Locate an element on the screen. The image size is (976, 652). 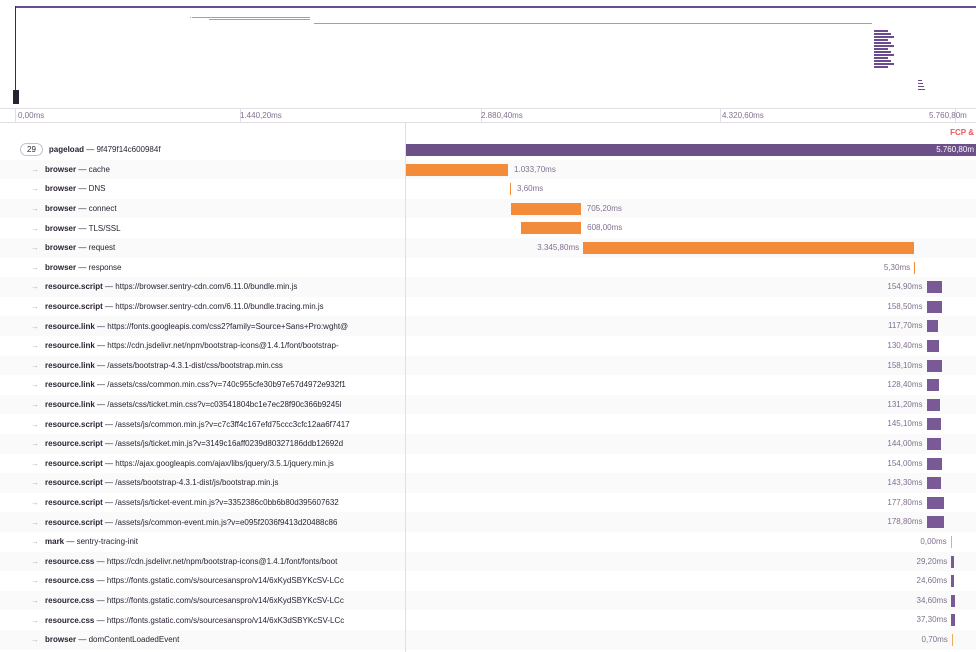
timeline-row: 117,70ms is located at coordinates (691, 326).